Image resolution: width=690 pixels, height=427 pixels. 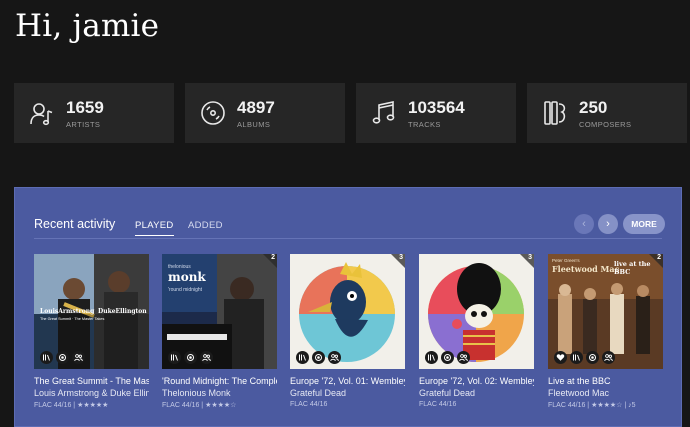 What do you see at coordinates (605, 124) in the screenshot?
I see `stat-label: COMPOSERS` at bounding box center [605, 124].